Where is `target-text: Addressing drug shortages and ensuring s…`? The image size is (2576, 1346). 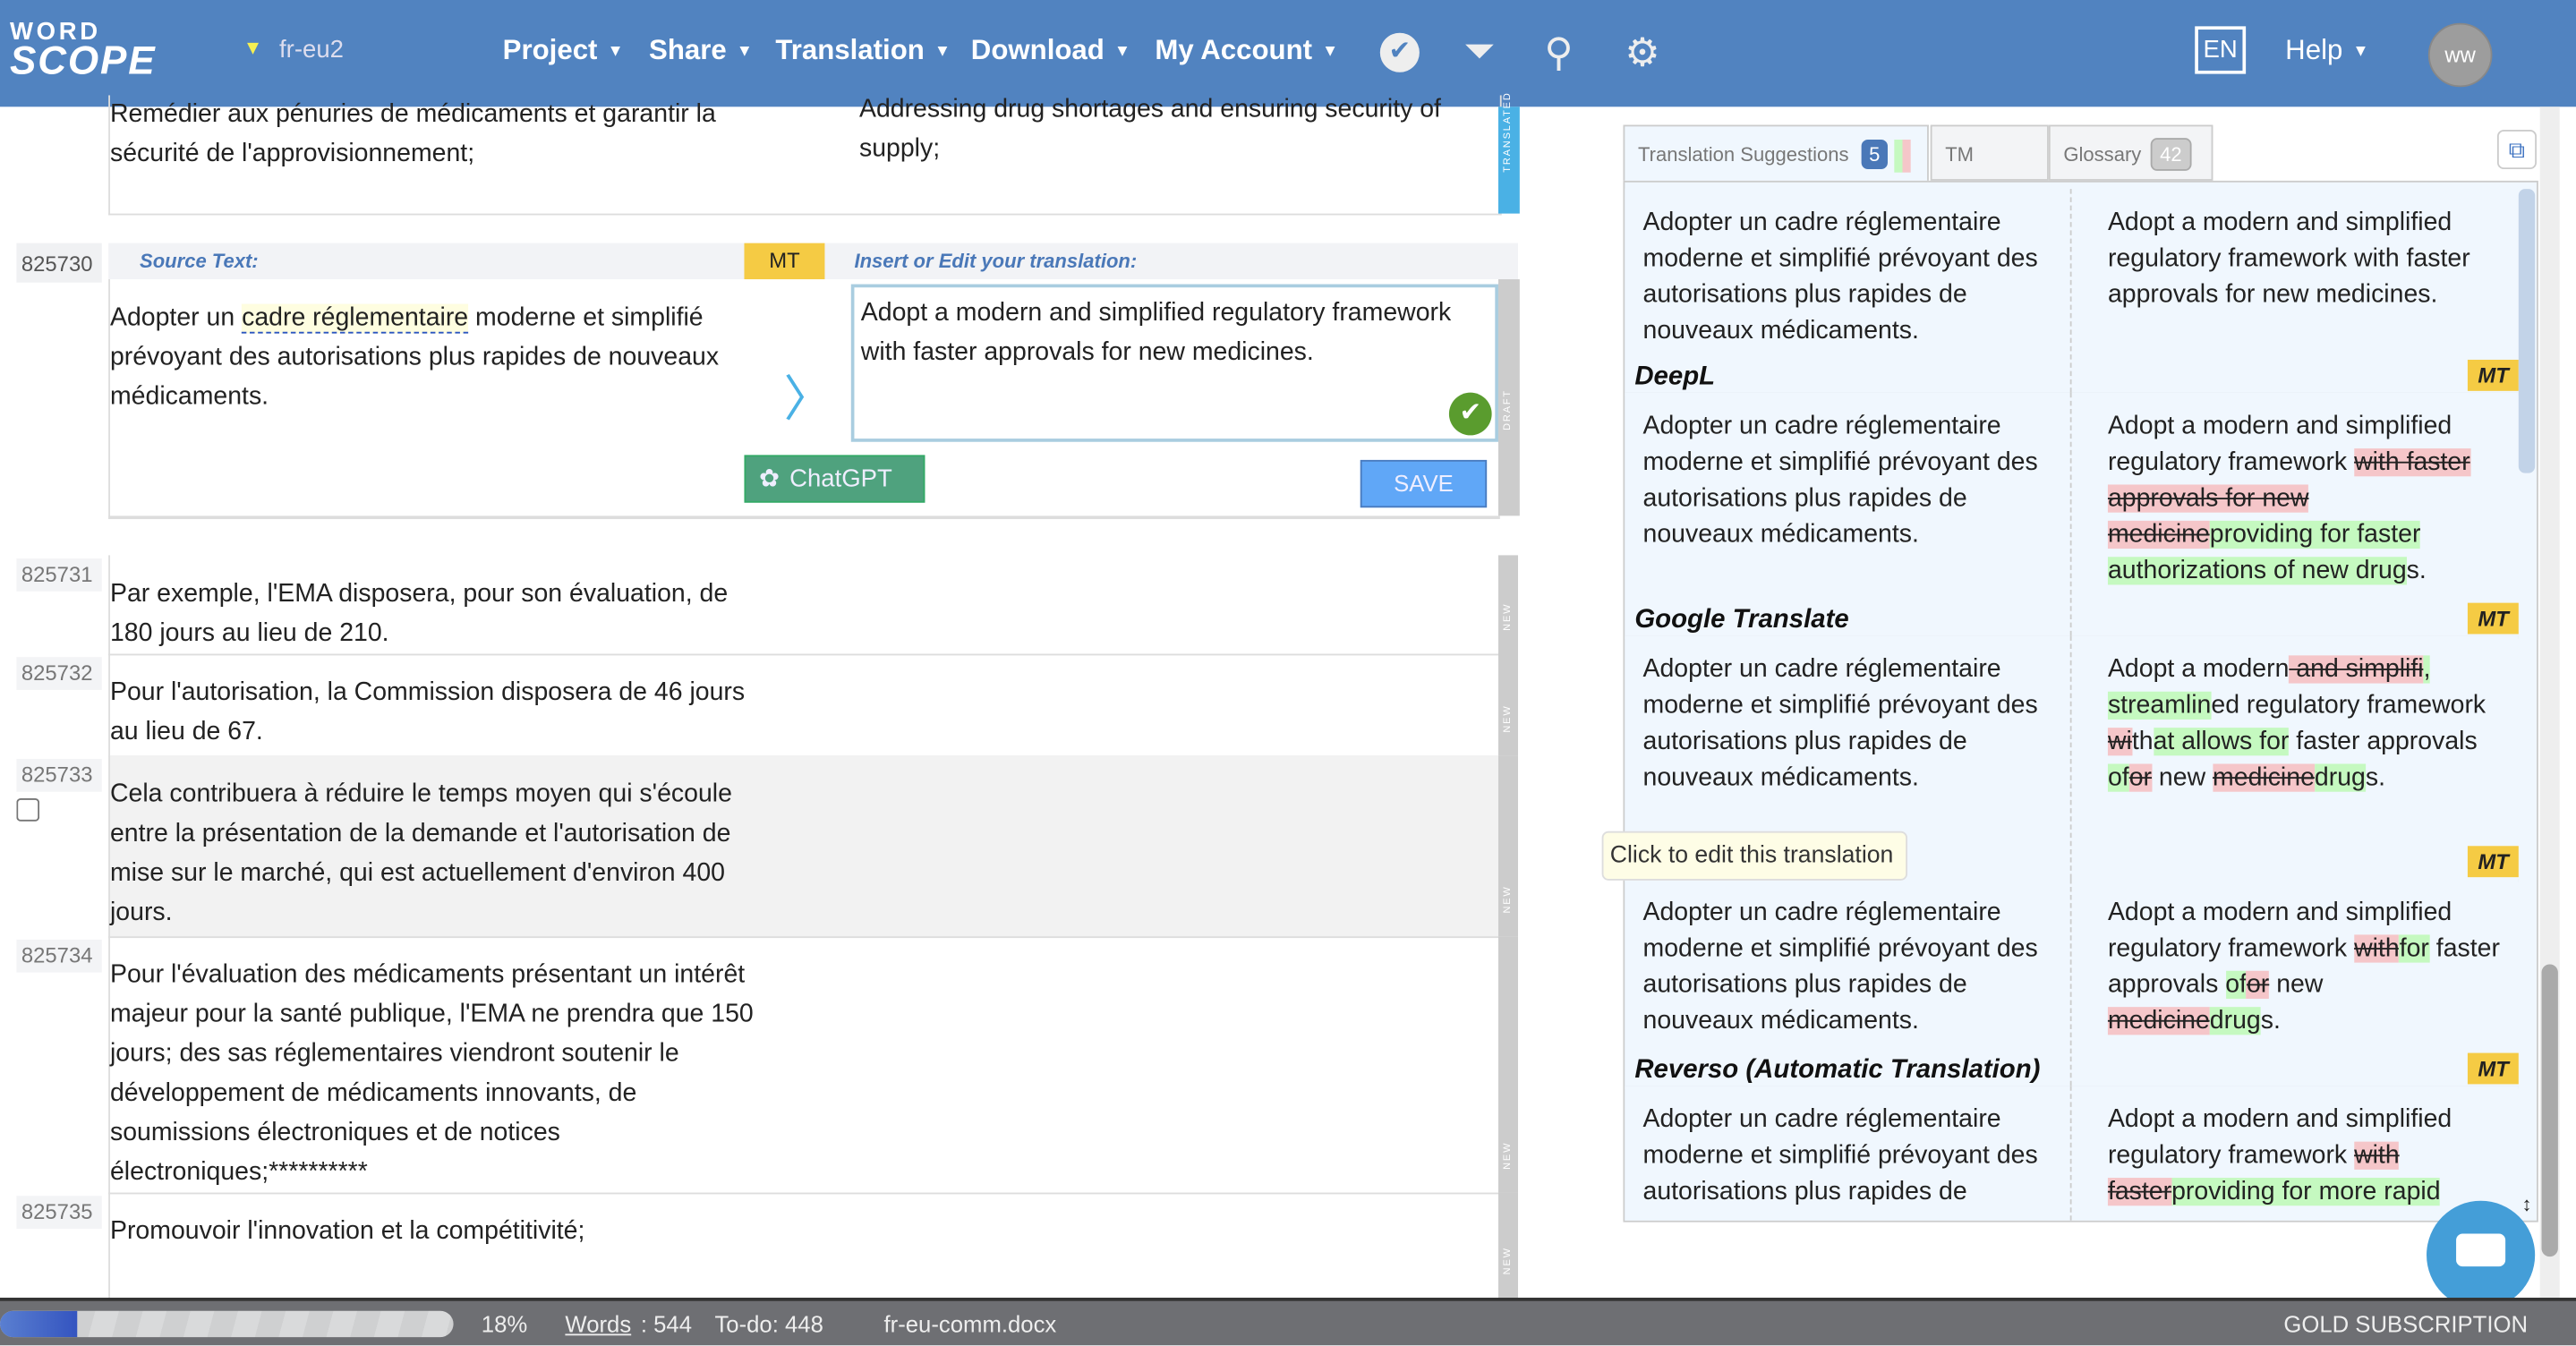
target-text: Addressing drug shortages and ensuring s… is located at coordinates (1171, 129).